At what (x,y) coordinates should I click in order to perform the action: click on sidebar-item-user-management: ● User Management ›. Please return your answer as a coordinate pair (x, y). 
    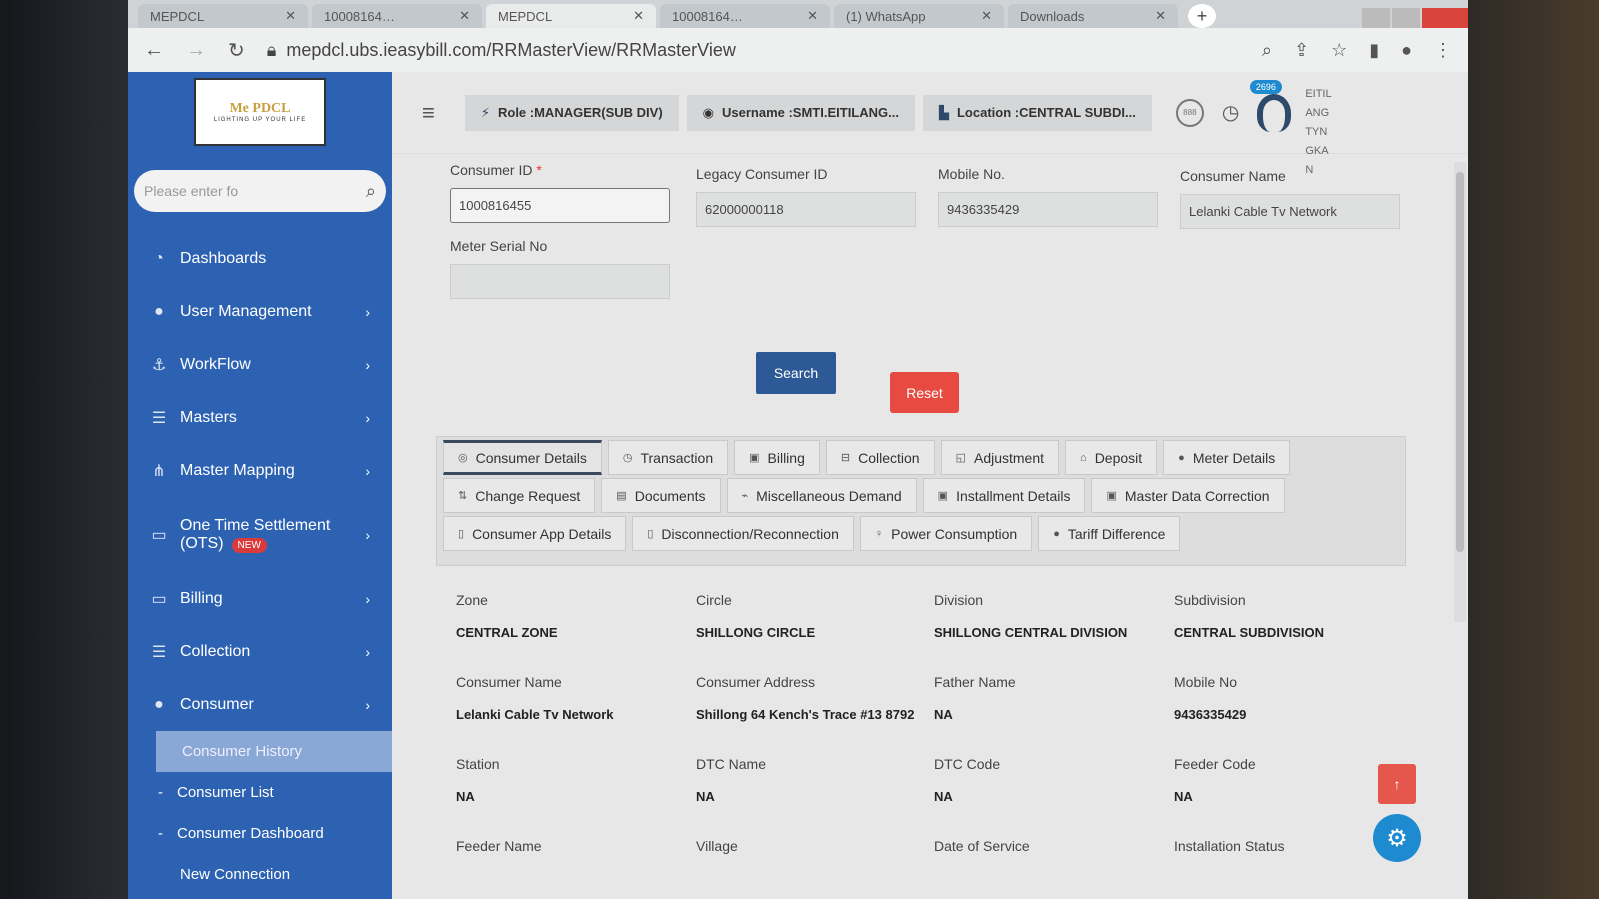
    Looking at the image, I should click on (260, 311).